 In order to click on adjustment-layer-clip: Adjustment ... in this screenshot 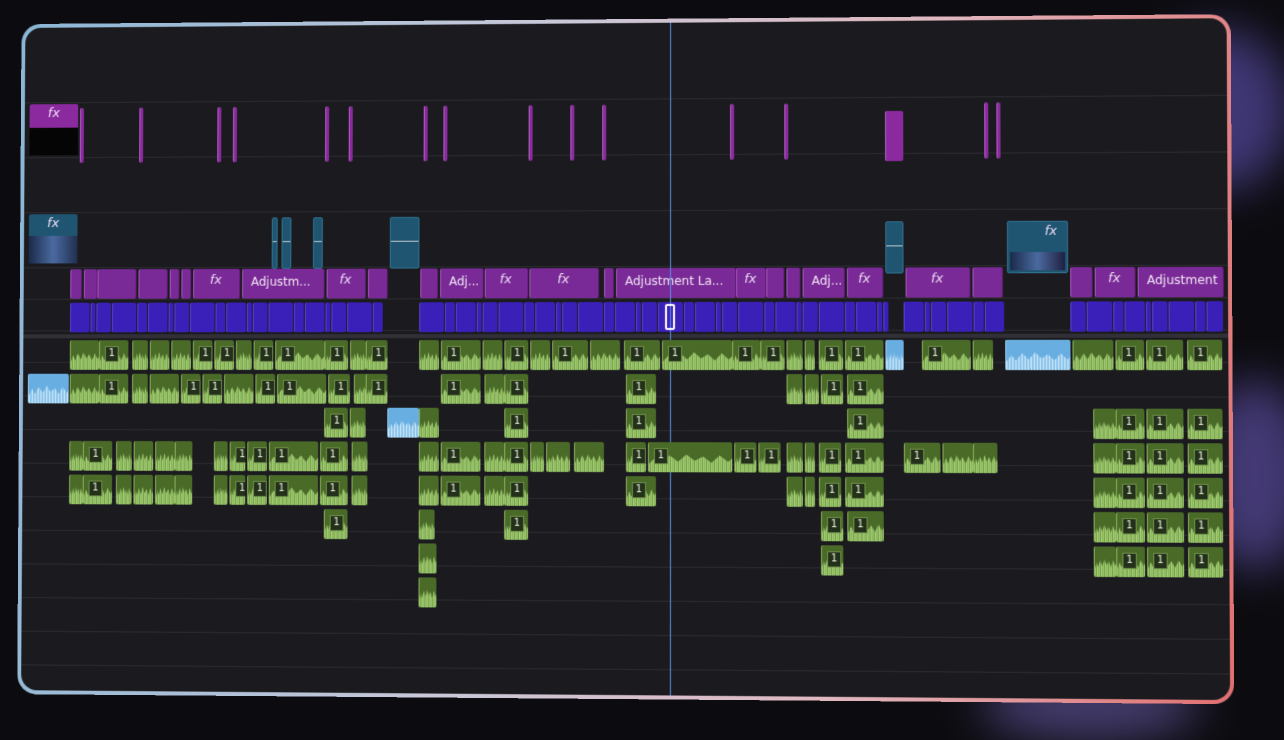, I will do `click(1180, 282)`.